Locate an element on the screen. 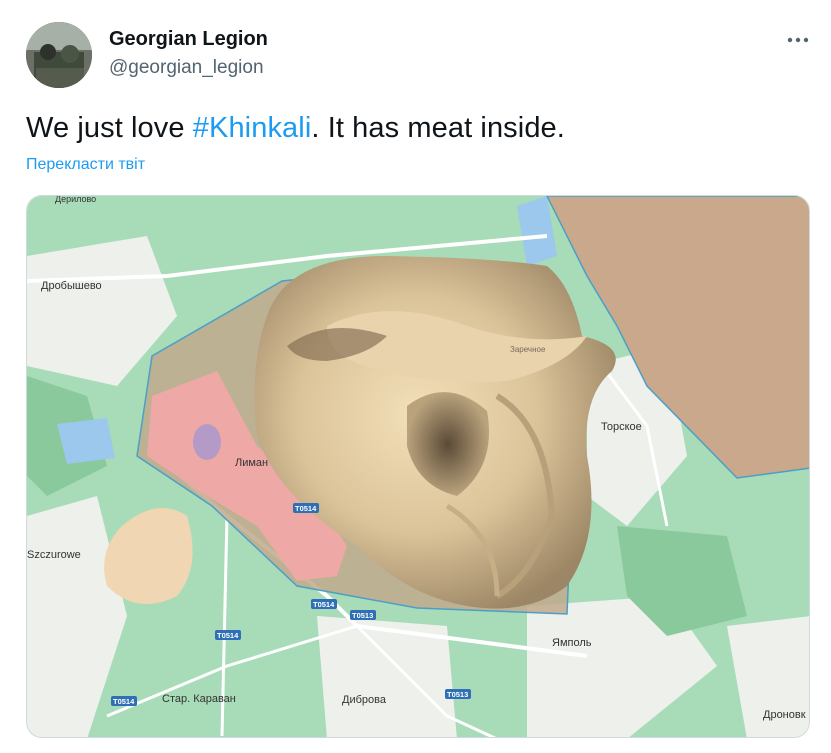 The width and height of the screenshot is (831, 753). map-label-dibrova: Диброва is located at coordinates (364, 700).